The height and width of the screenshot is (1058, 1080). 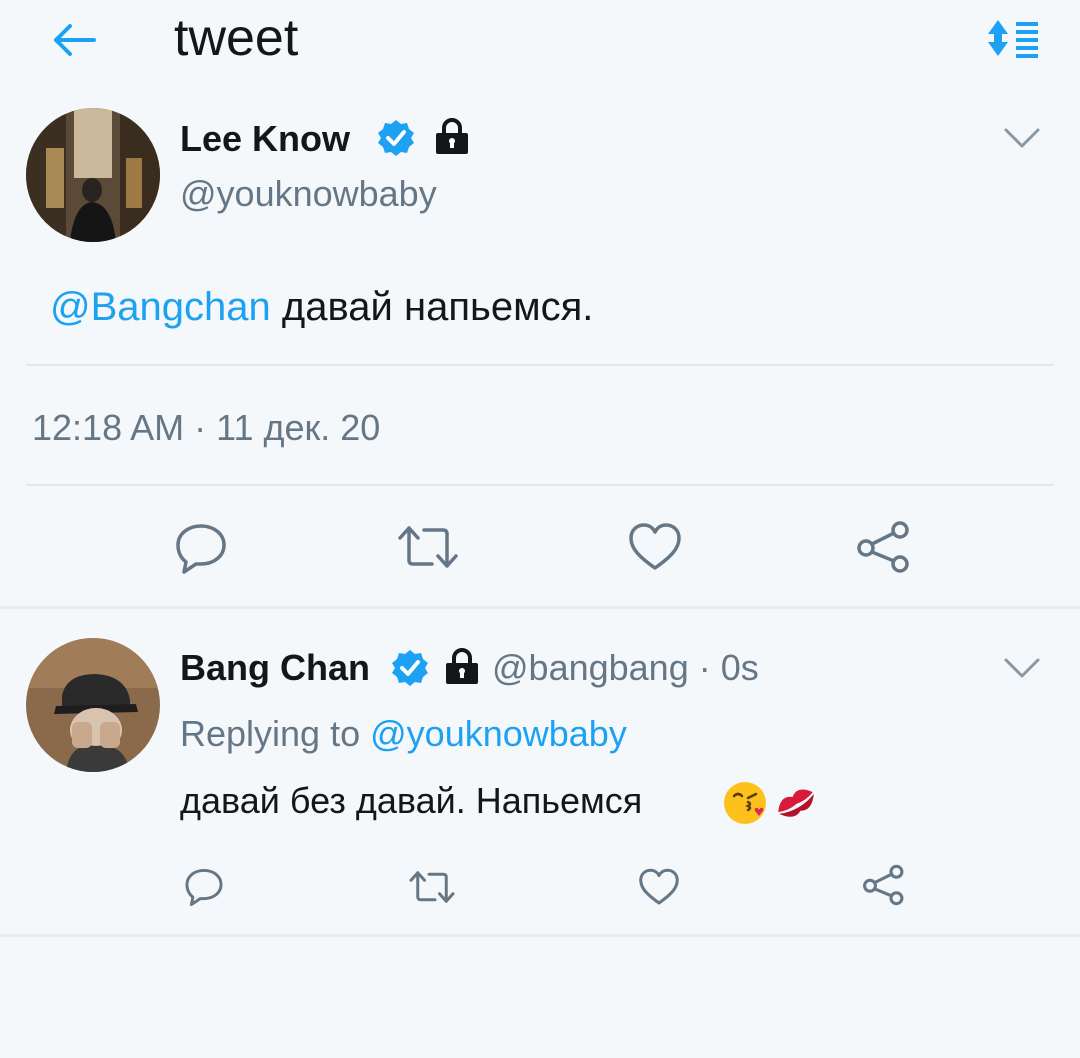 I want to click on kissing-face-icon, so click(x=745, y=805).